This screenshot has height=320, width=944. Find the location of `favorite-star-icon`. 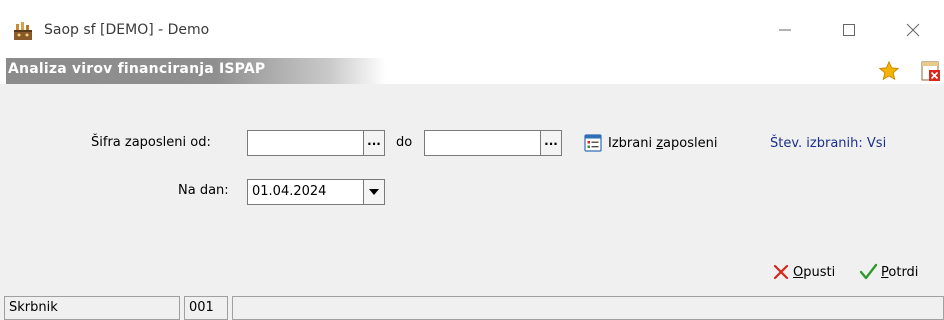

favorite-star-icon is located at coordinates (889, 71).